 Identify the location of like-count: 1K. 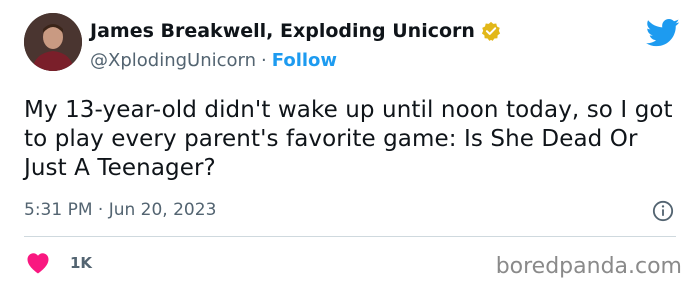
(81, 263).